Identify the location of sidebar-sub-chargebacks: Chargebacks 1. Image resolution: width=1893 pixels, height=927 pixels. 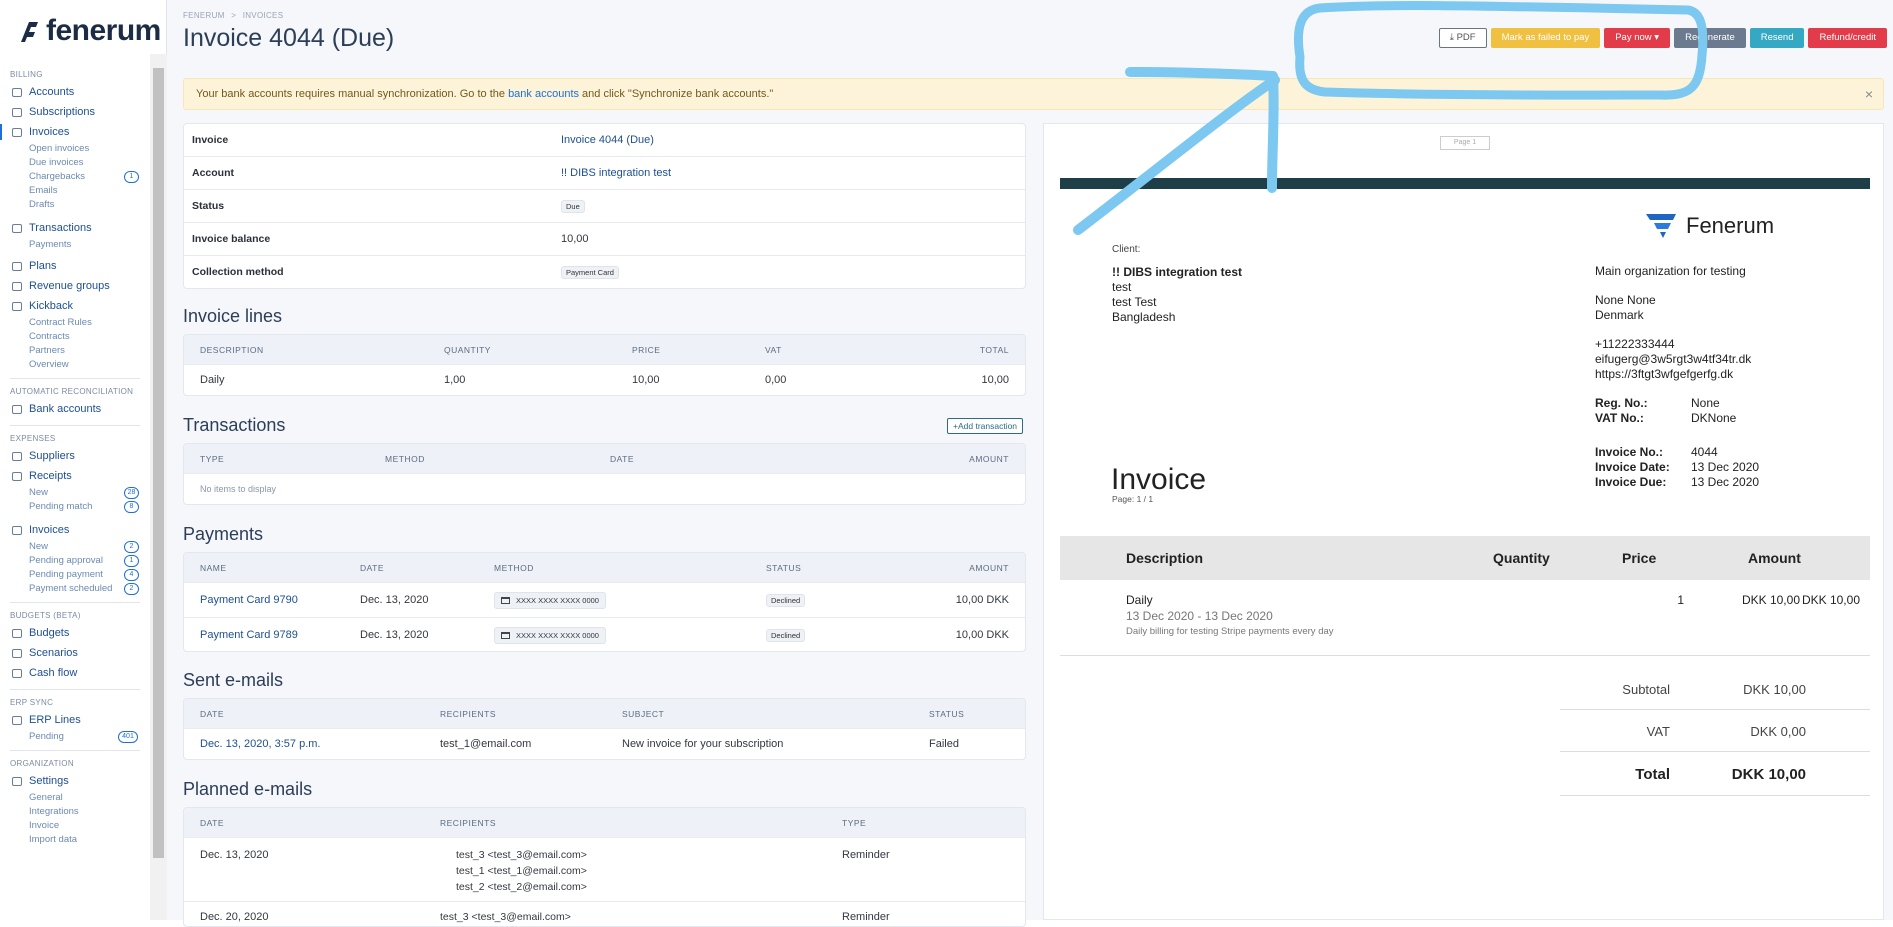
(75, 177).